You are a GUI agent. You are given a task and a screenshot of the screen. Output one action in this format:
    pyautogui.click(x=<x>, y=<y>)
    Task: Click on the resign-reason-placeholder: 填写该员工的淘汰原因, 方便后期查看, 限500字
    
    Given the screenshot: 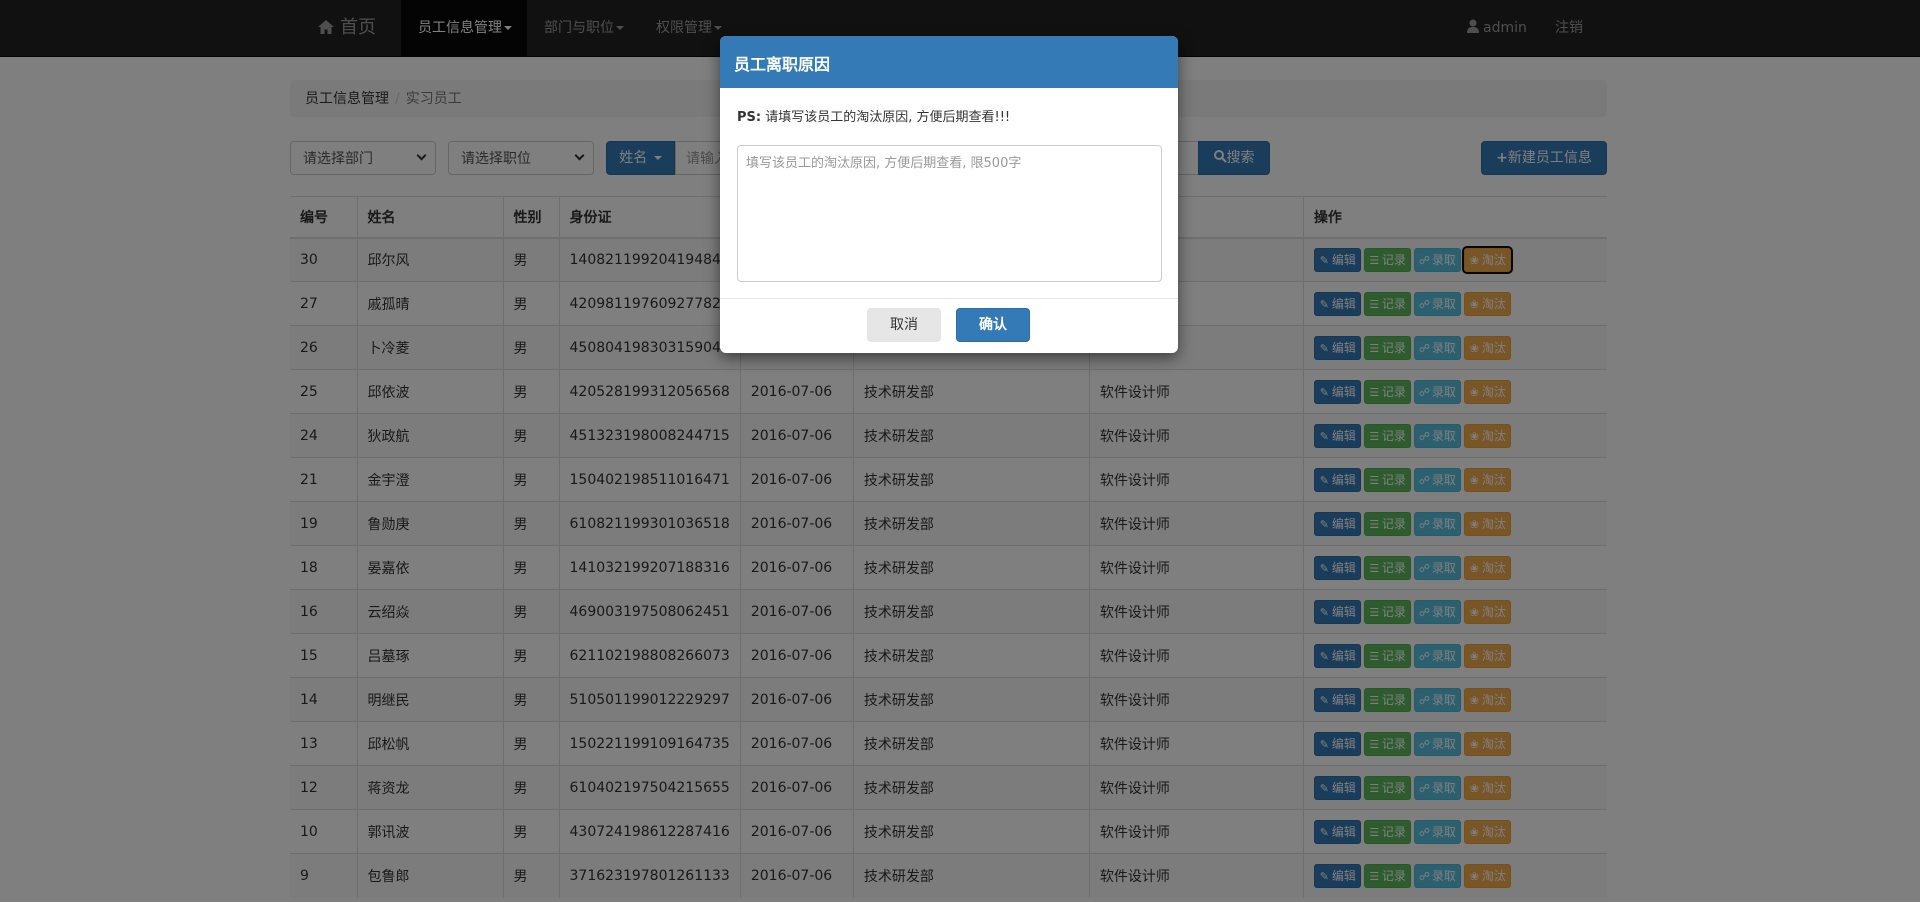 What is the action you would take?
    pyautogui.click(x=884, y=163)
    